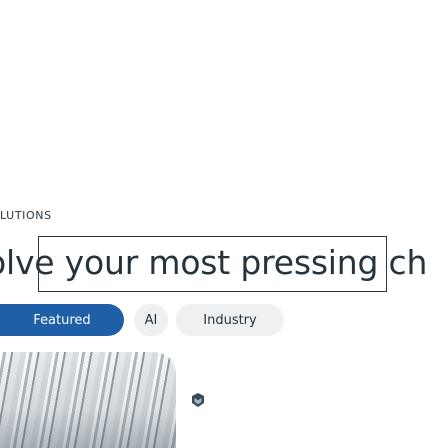 The height and width of the screenshot is (448, 448). Describe the element at coordinates (230, 320) in the screenshot. I see `filter-industry-button: Industry` at that location.